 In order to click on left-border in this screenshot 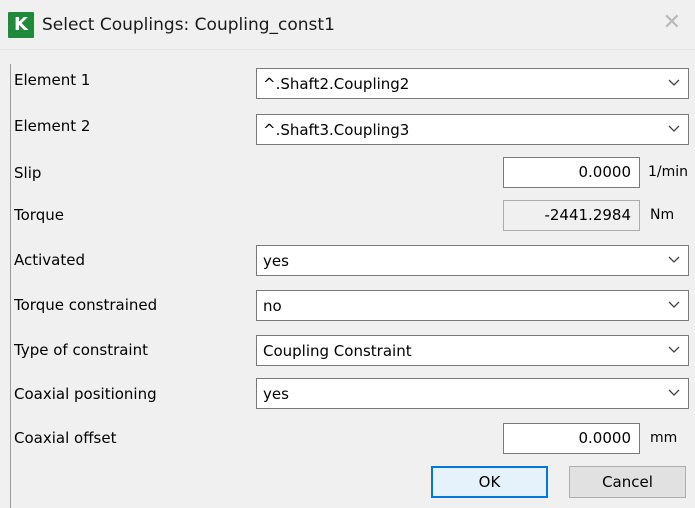, I will do `click(10, 286)`.